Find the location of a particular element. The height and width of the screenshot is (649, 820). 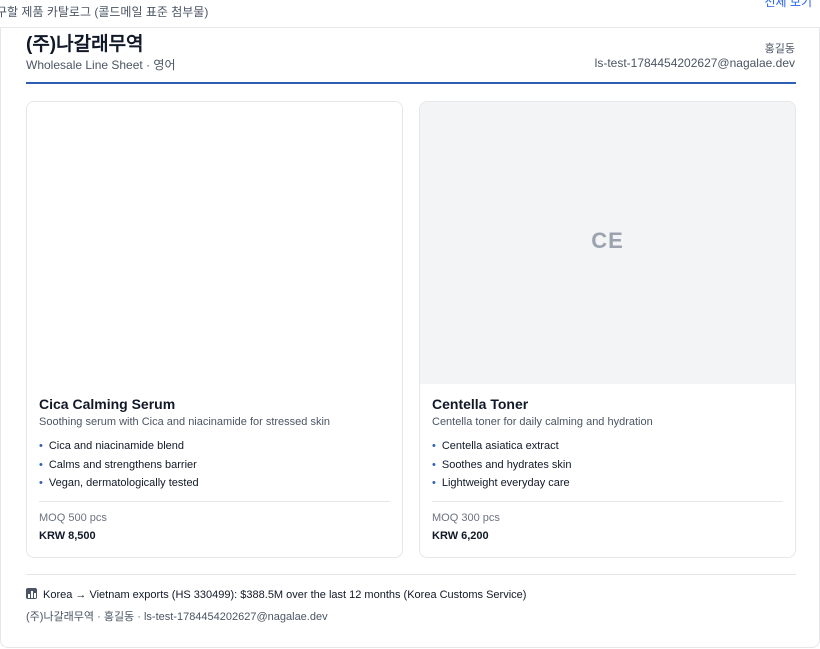

feature-item: • Lightweight everyday care is located at coordinates (502, 486).